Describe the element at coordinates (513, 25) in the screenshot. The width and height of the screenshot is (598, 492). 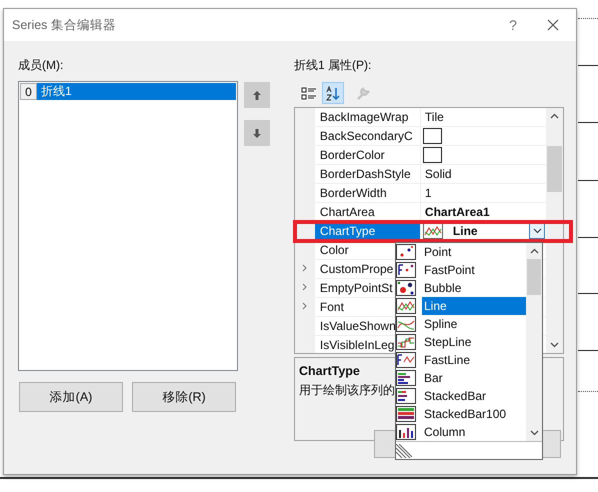
I see `help-button: ?` at that location.